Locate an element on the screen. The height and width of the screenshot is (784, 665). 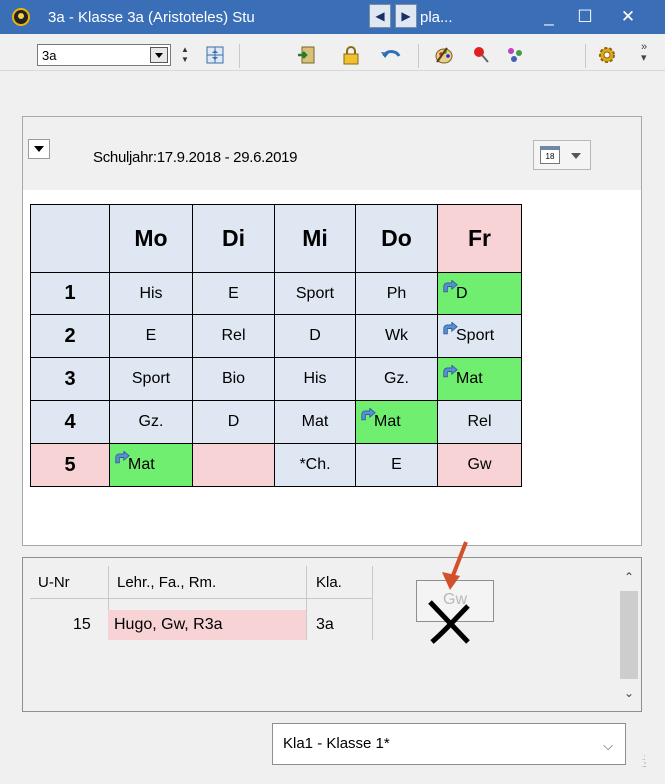
view-select: Kla1 - Klasse 1* ⌵ is located at coordinates (449, 744).